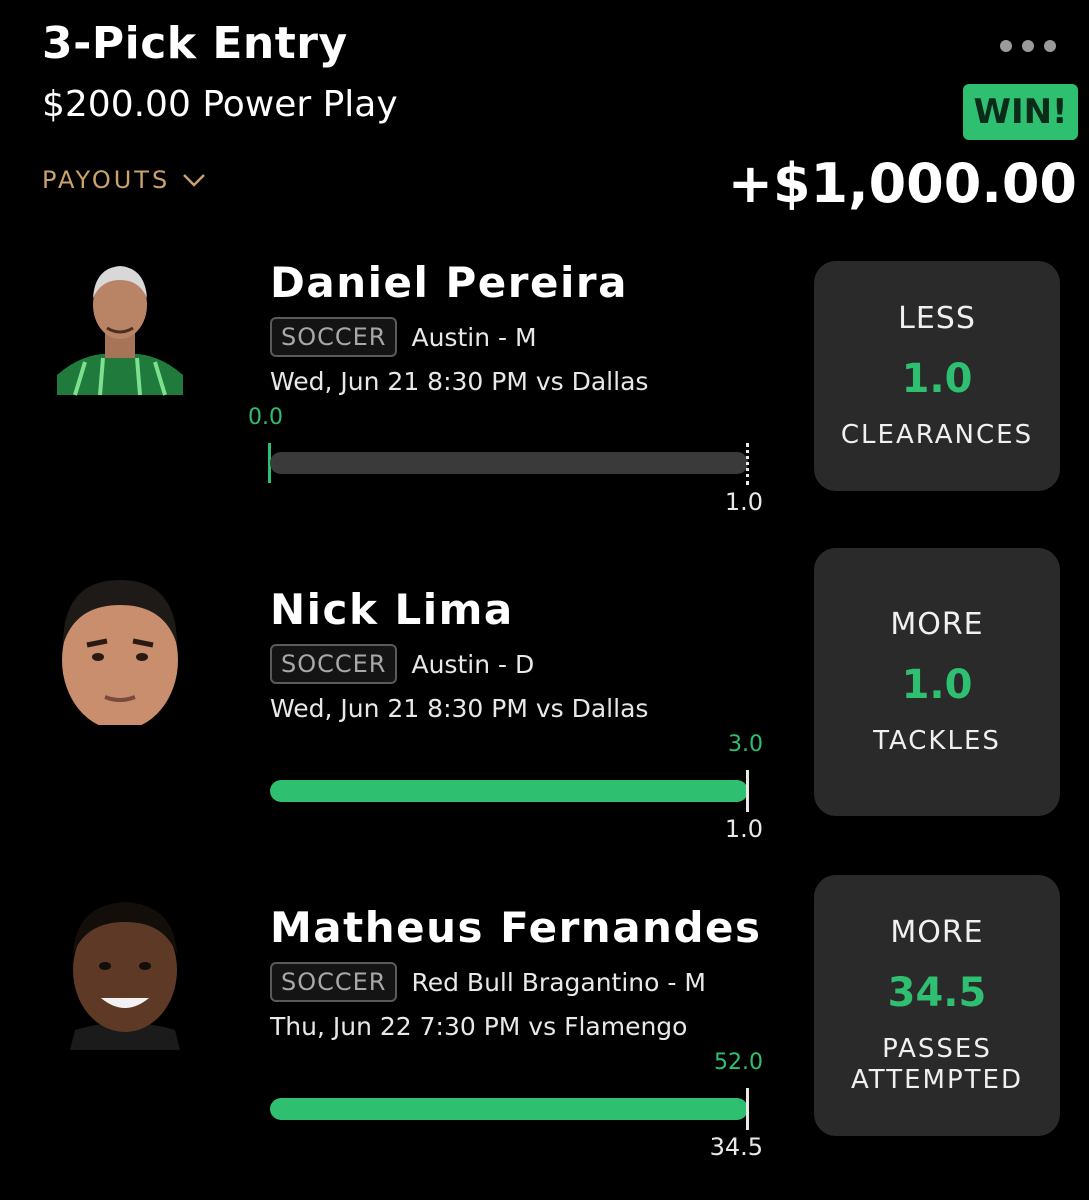  I want to click on pick-card: MORE 34.5 PASSES ATTEMPTED, so click(937, 1005).